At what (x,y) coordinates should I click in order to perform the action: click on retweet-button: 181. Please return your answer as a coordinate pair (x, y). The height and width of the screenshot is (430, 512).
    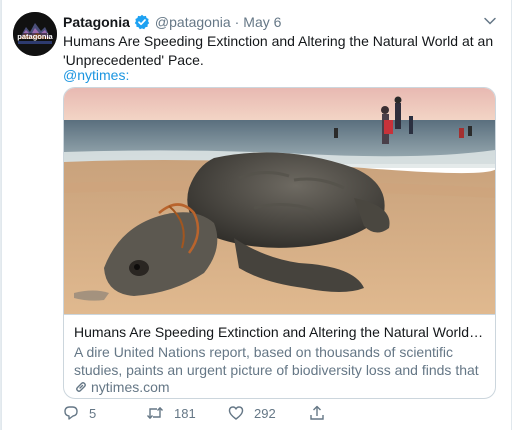
    Looking at the image, I should click on (171, 413).